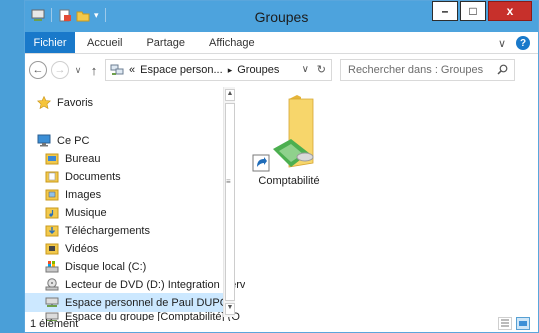 The height and width of the screenshot is (333, 539). Describe the element at coordinates (445, 11) in the screenshot. I see `minimize-button: –` at that location.